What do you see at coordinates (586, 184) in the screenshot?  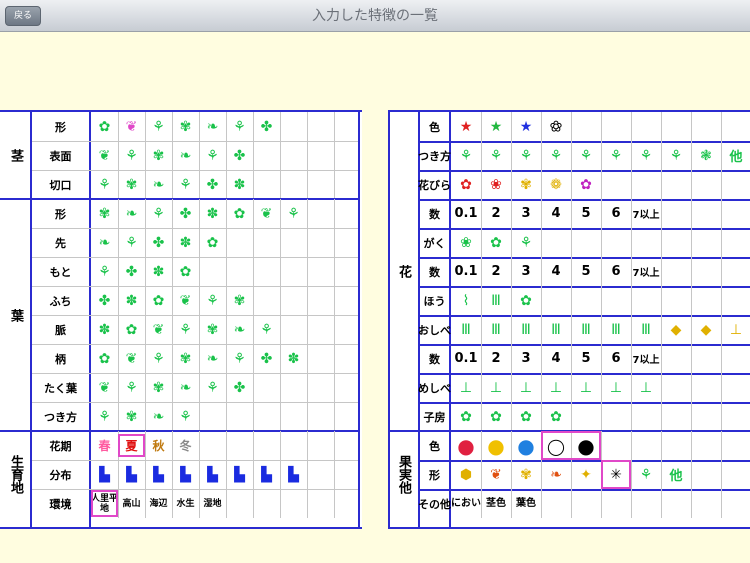 I see `flower-icon-2-4: ✿` at bounding box center [586, 184].